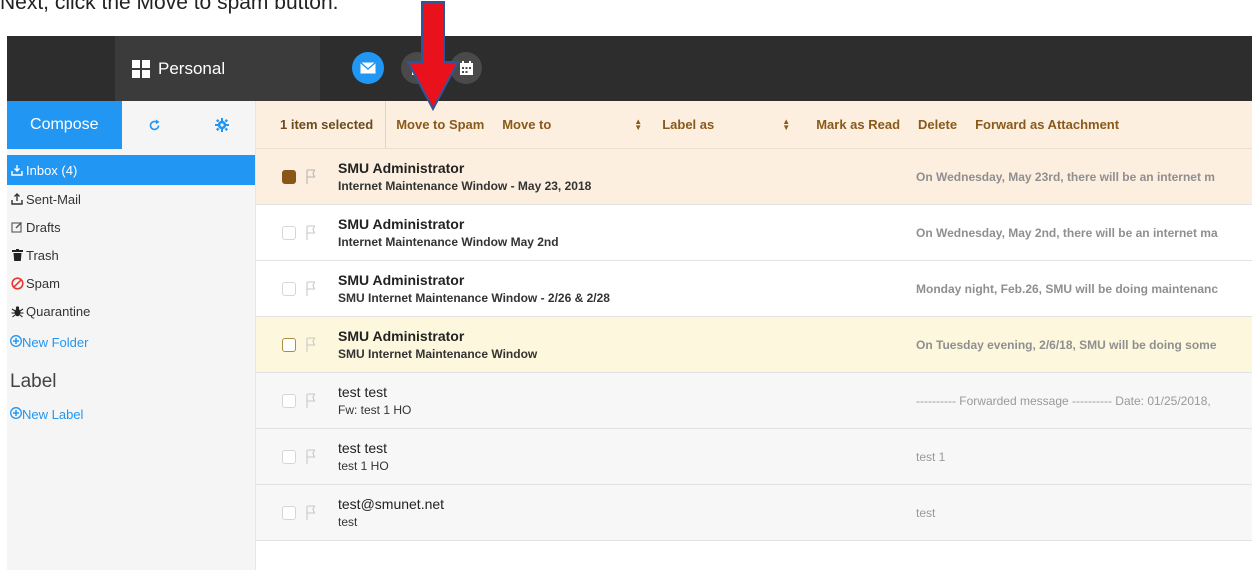 The height and width of the screenshot is (570, 1252). What do you see at coordinates (53, 414) in the screenshot?
I see `new-label-label: New Label` at bounding box center [53, 414].